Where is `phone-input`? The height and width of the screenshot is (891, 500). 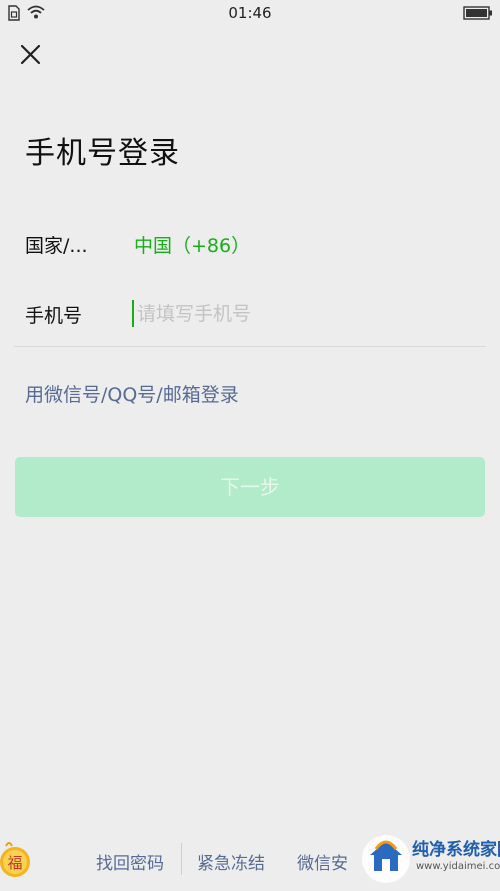 phone-input is located at coordinates (299, 314).